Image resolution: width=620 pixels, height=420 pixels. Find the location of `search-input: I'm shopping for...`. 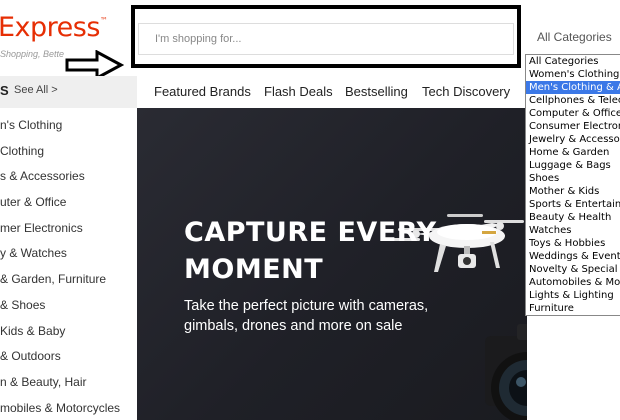

search-input: I'm shopping for... is located at coordinates (326, 39).